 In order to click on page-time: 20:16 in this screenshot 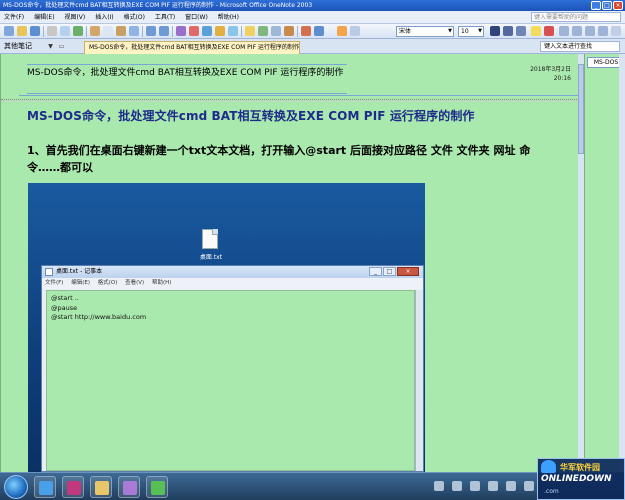, I will do `click(562, 78)`.